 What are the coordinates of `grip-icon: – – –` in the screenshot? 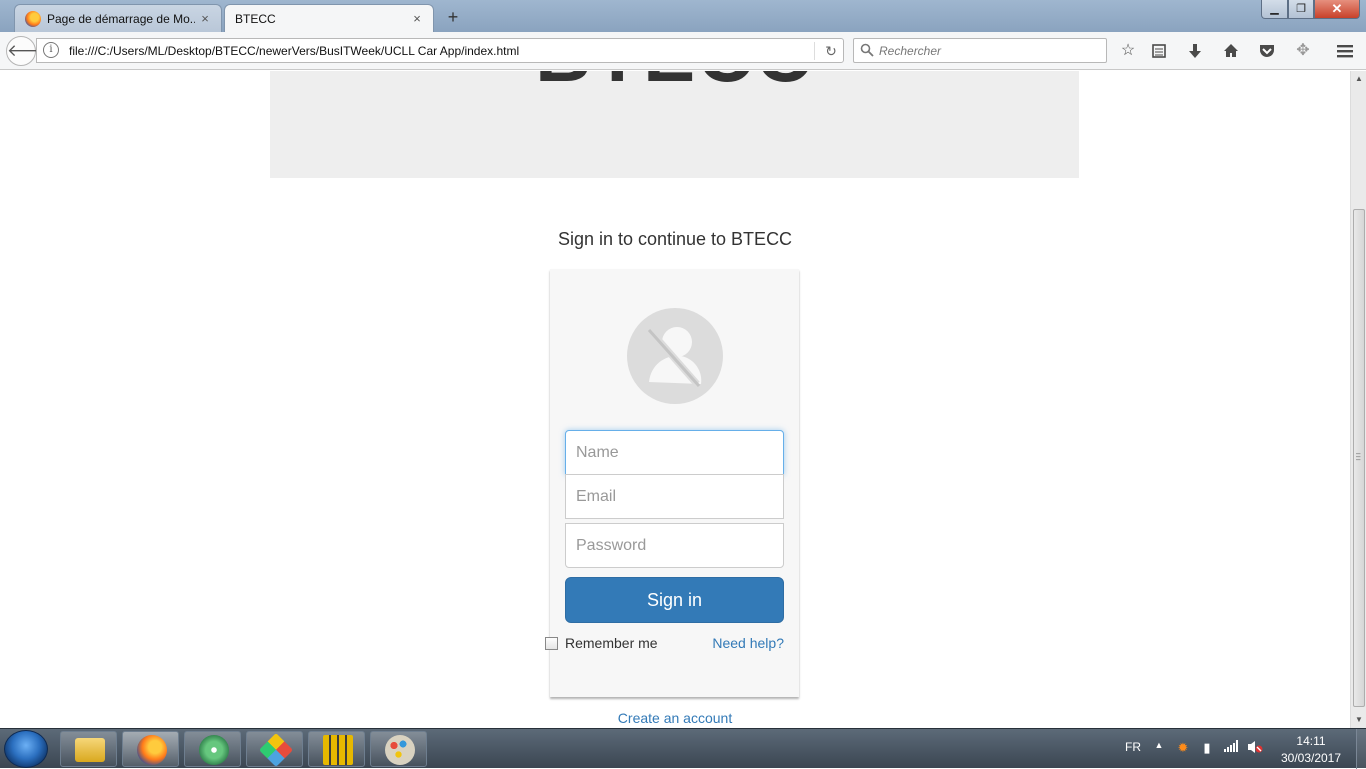 It's located at (1358, 456).